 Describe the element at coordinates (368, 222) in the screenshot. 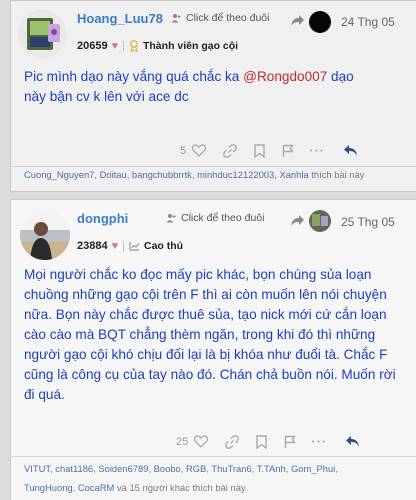

I see `post-date: 25 Thg 05` at that location.